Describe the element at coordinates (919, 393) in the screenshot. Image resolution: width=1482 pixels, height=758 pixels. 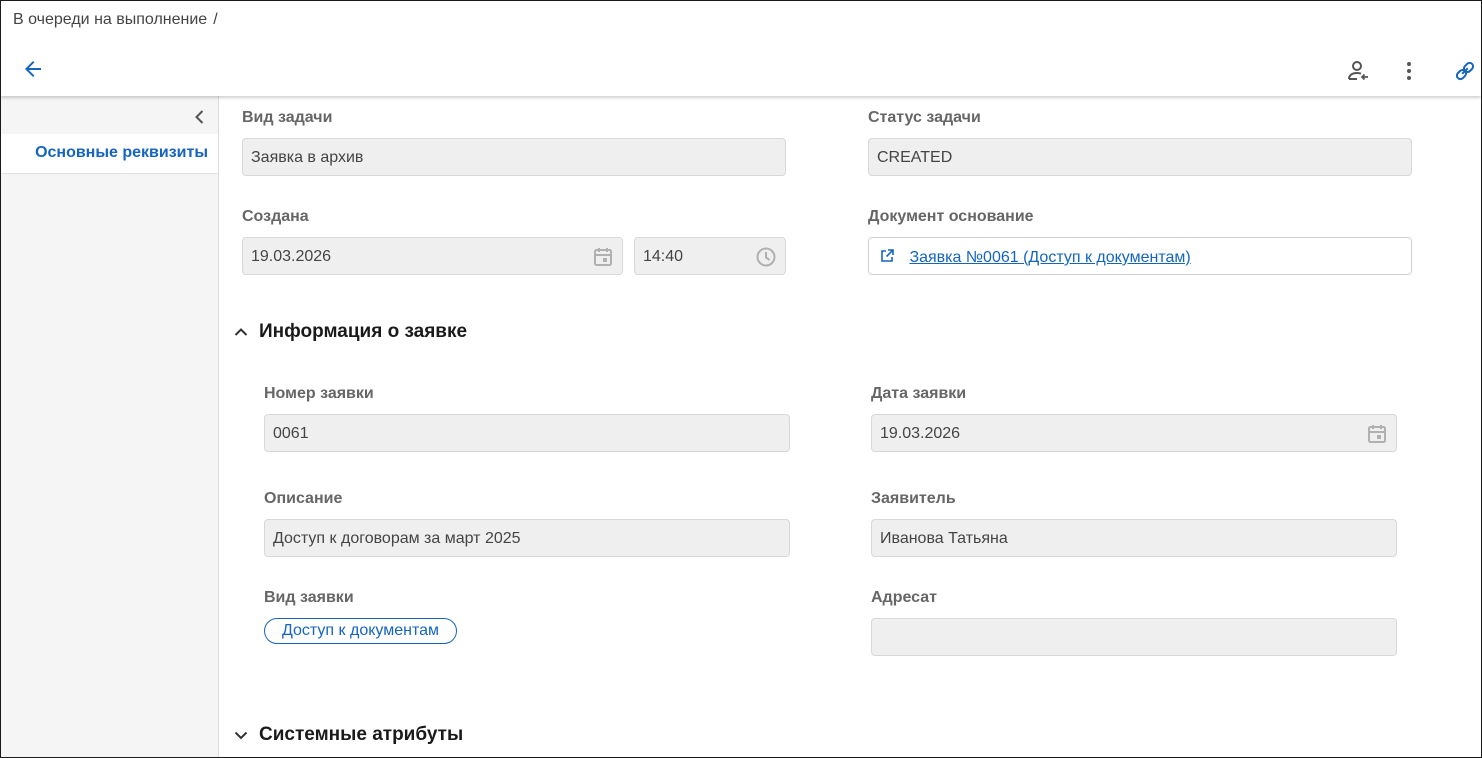
I see `request-date-label: Дата заявки` at that location.